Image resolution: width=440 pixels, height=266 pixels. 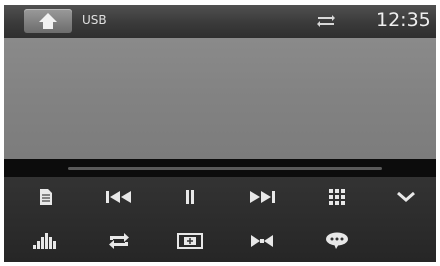 I want to click on repeat-status-icon, so click(x=326, y=21).